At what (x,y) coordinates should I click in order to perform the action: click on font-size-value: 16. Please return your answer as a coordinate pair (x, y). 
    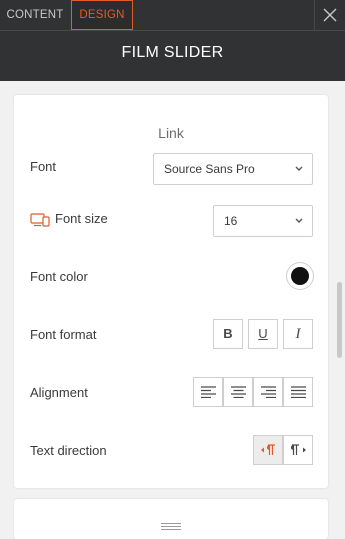
    Looking at the image, I should click on (231, 221).